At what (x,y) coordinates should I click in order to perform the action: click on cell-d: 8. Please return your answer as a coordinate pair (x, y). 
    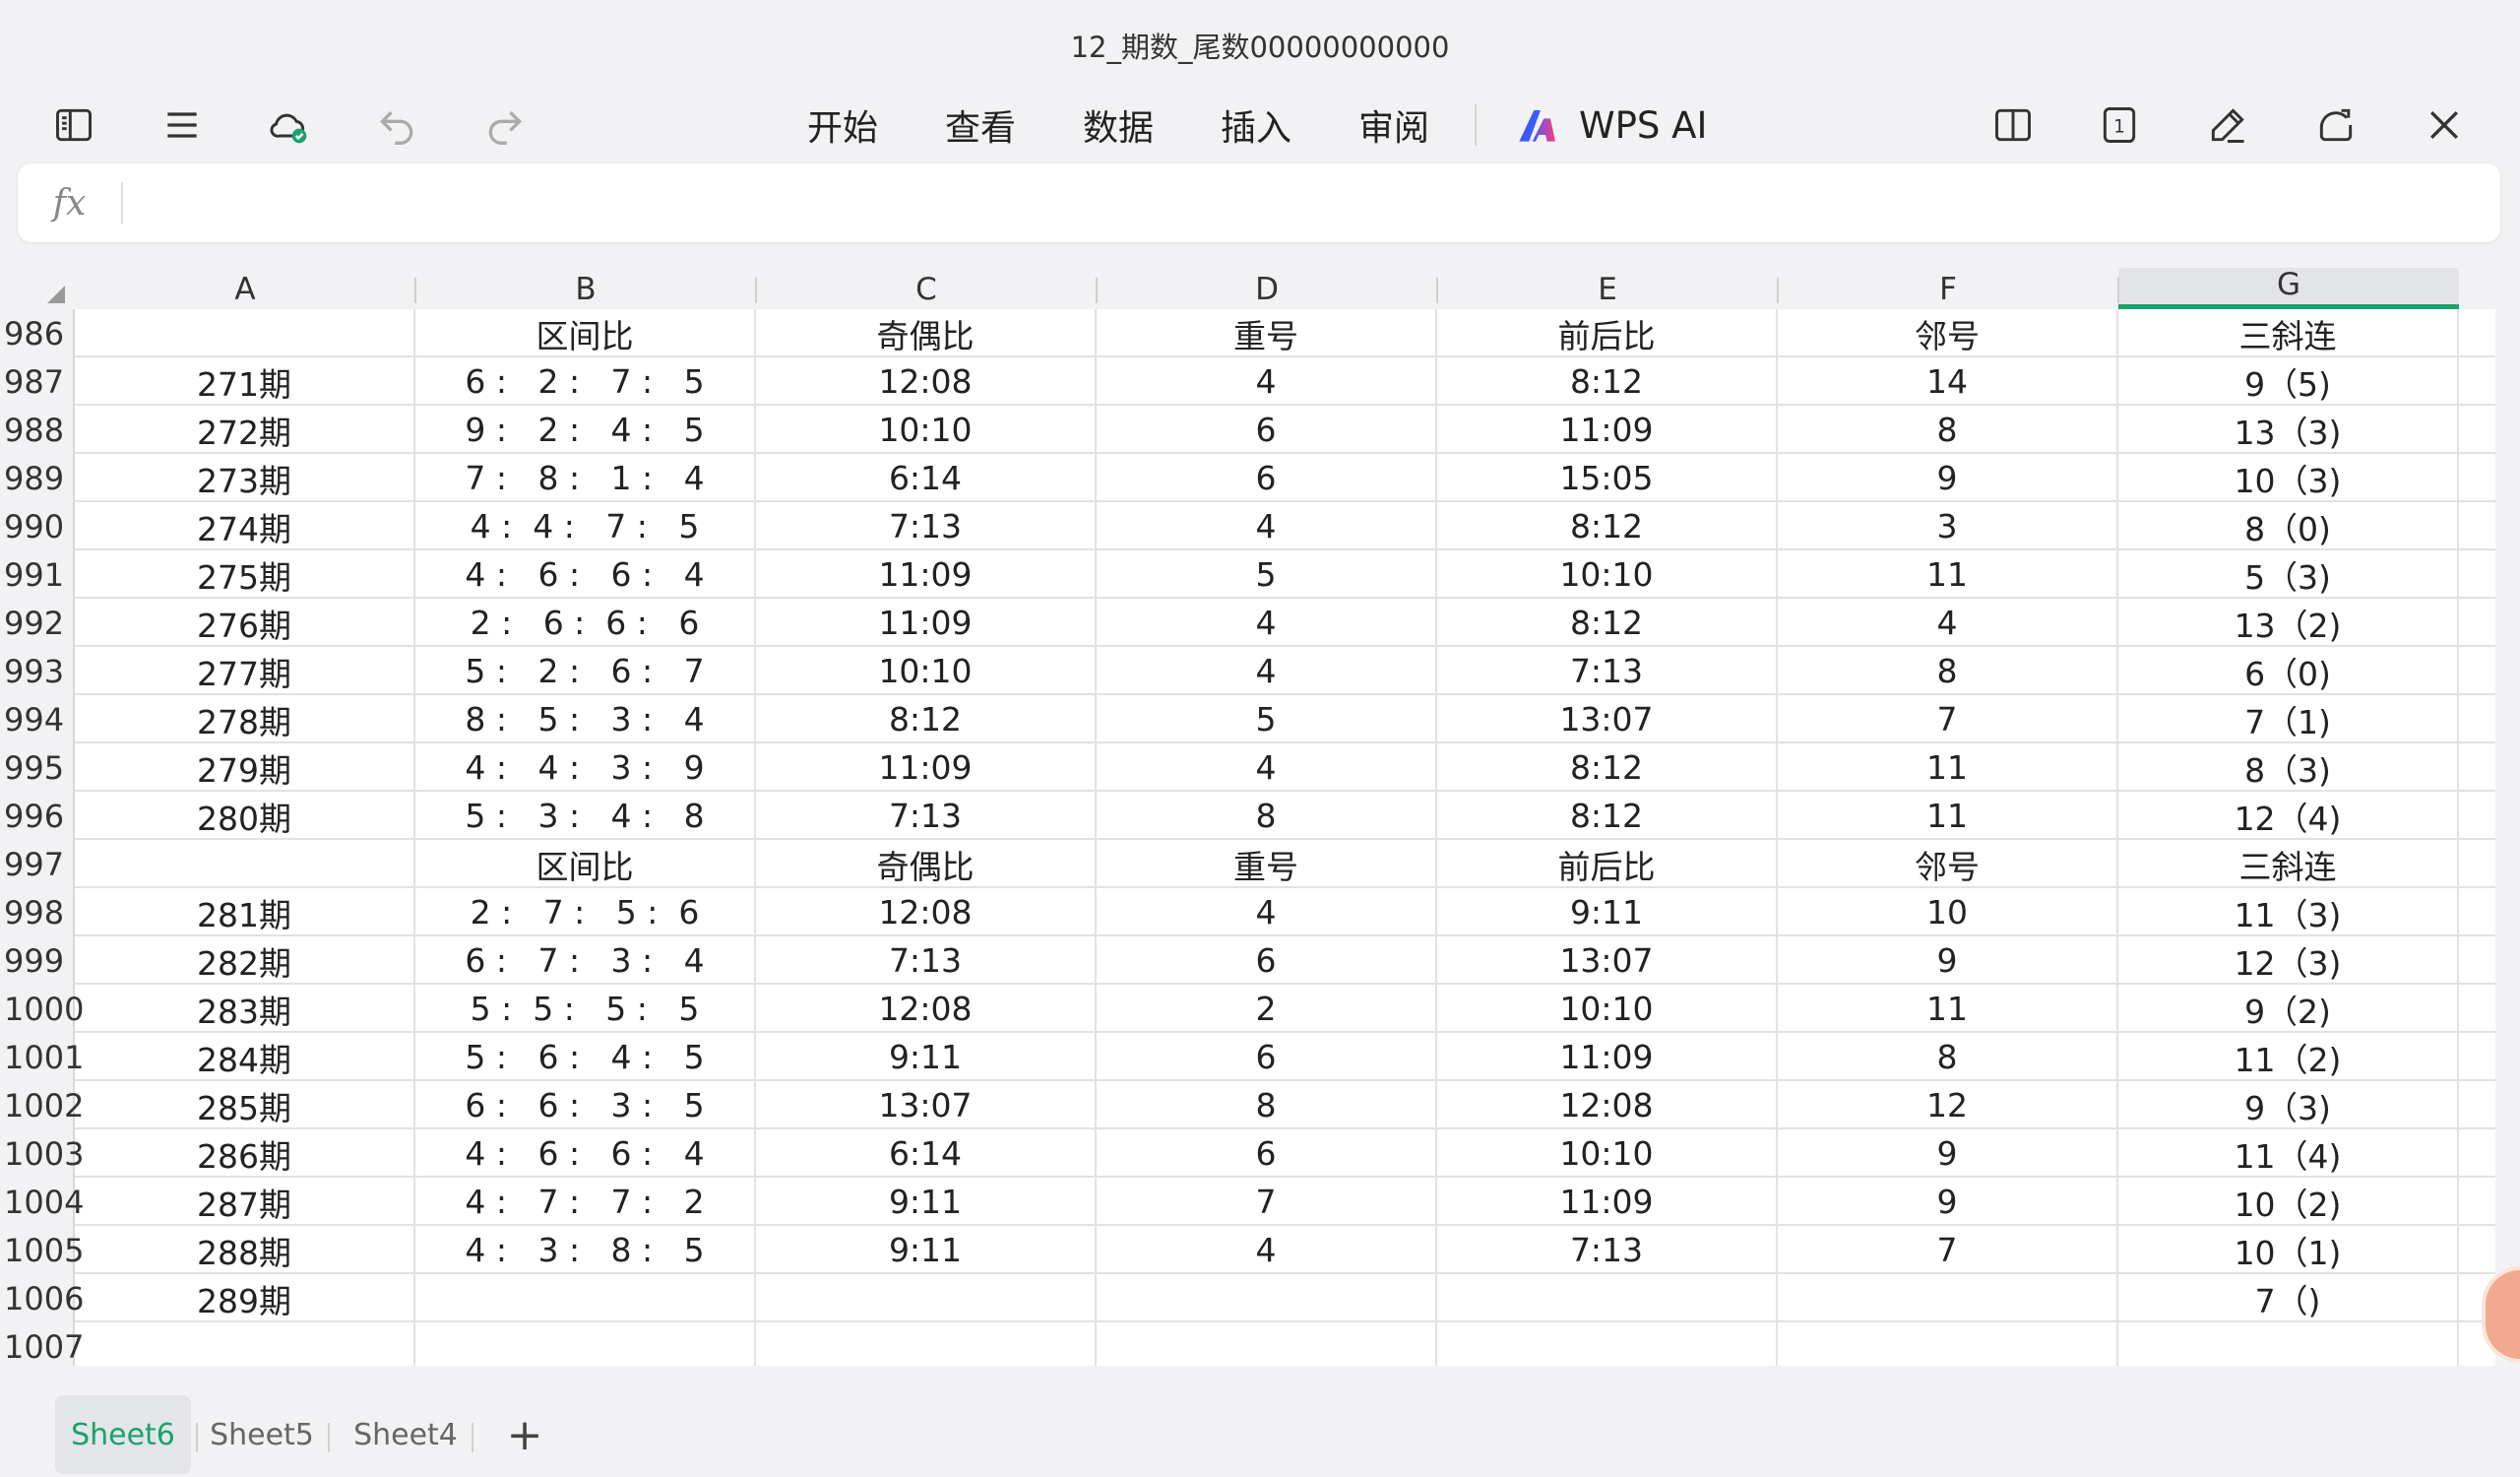
    Looking at the image, I should click on (1267, 1105).